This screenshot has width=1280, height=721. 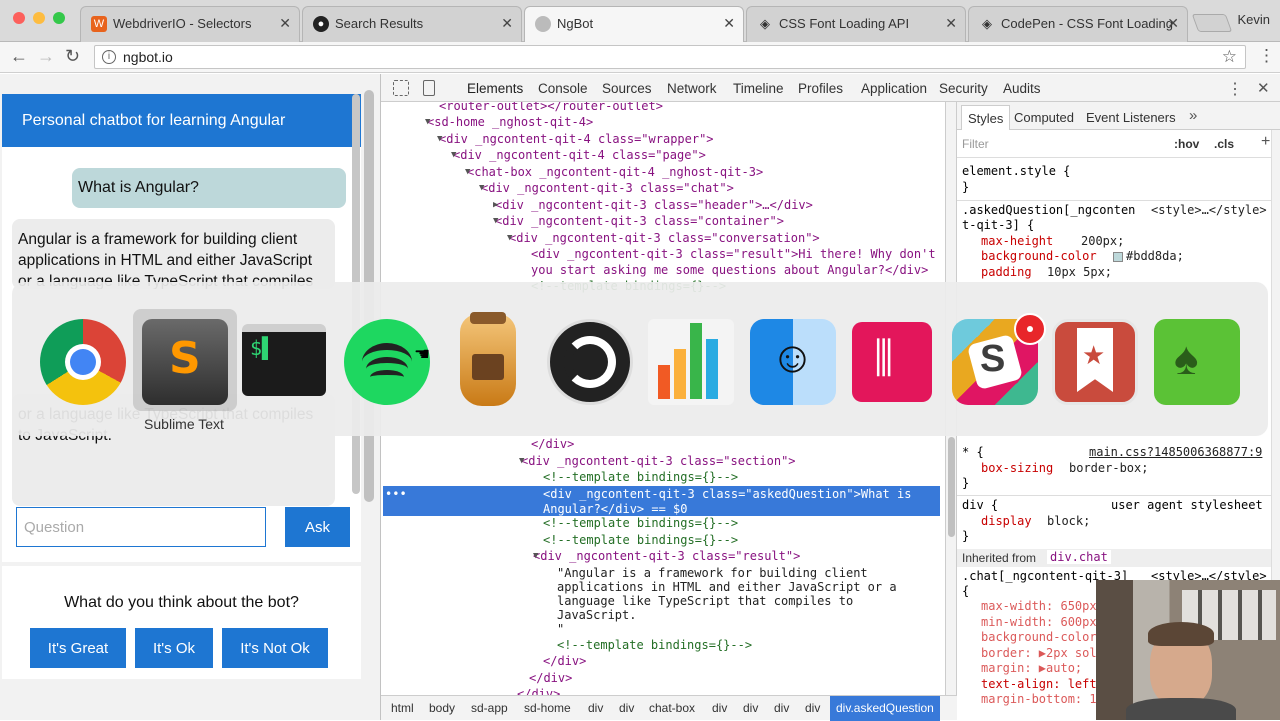 I want to click on tab-ngbot: NgBot ✕, so click(x=634, y=24).